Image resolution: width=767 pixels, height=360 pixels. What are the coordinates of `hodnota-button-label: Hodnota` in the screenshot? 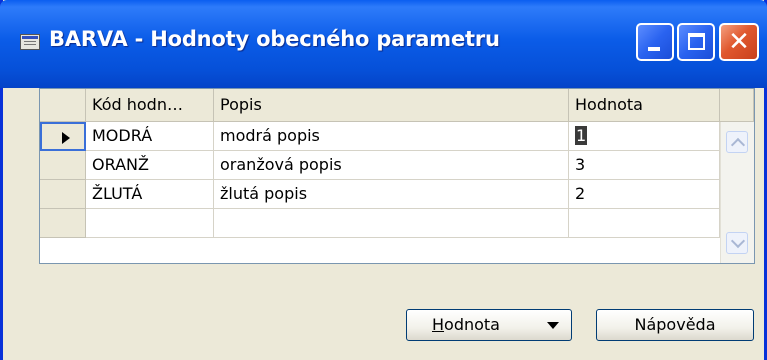 It's located at (466, 325).